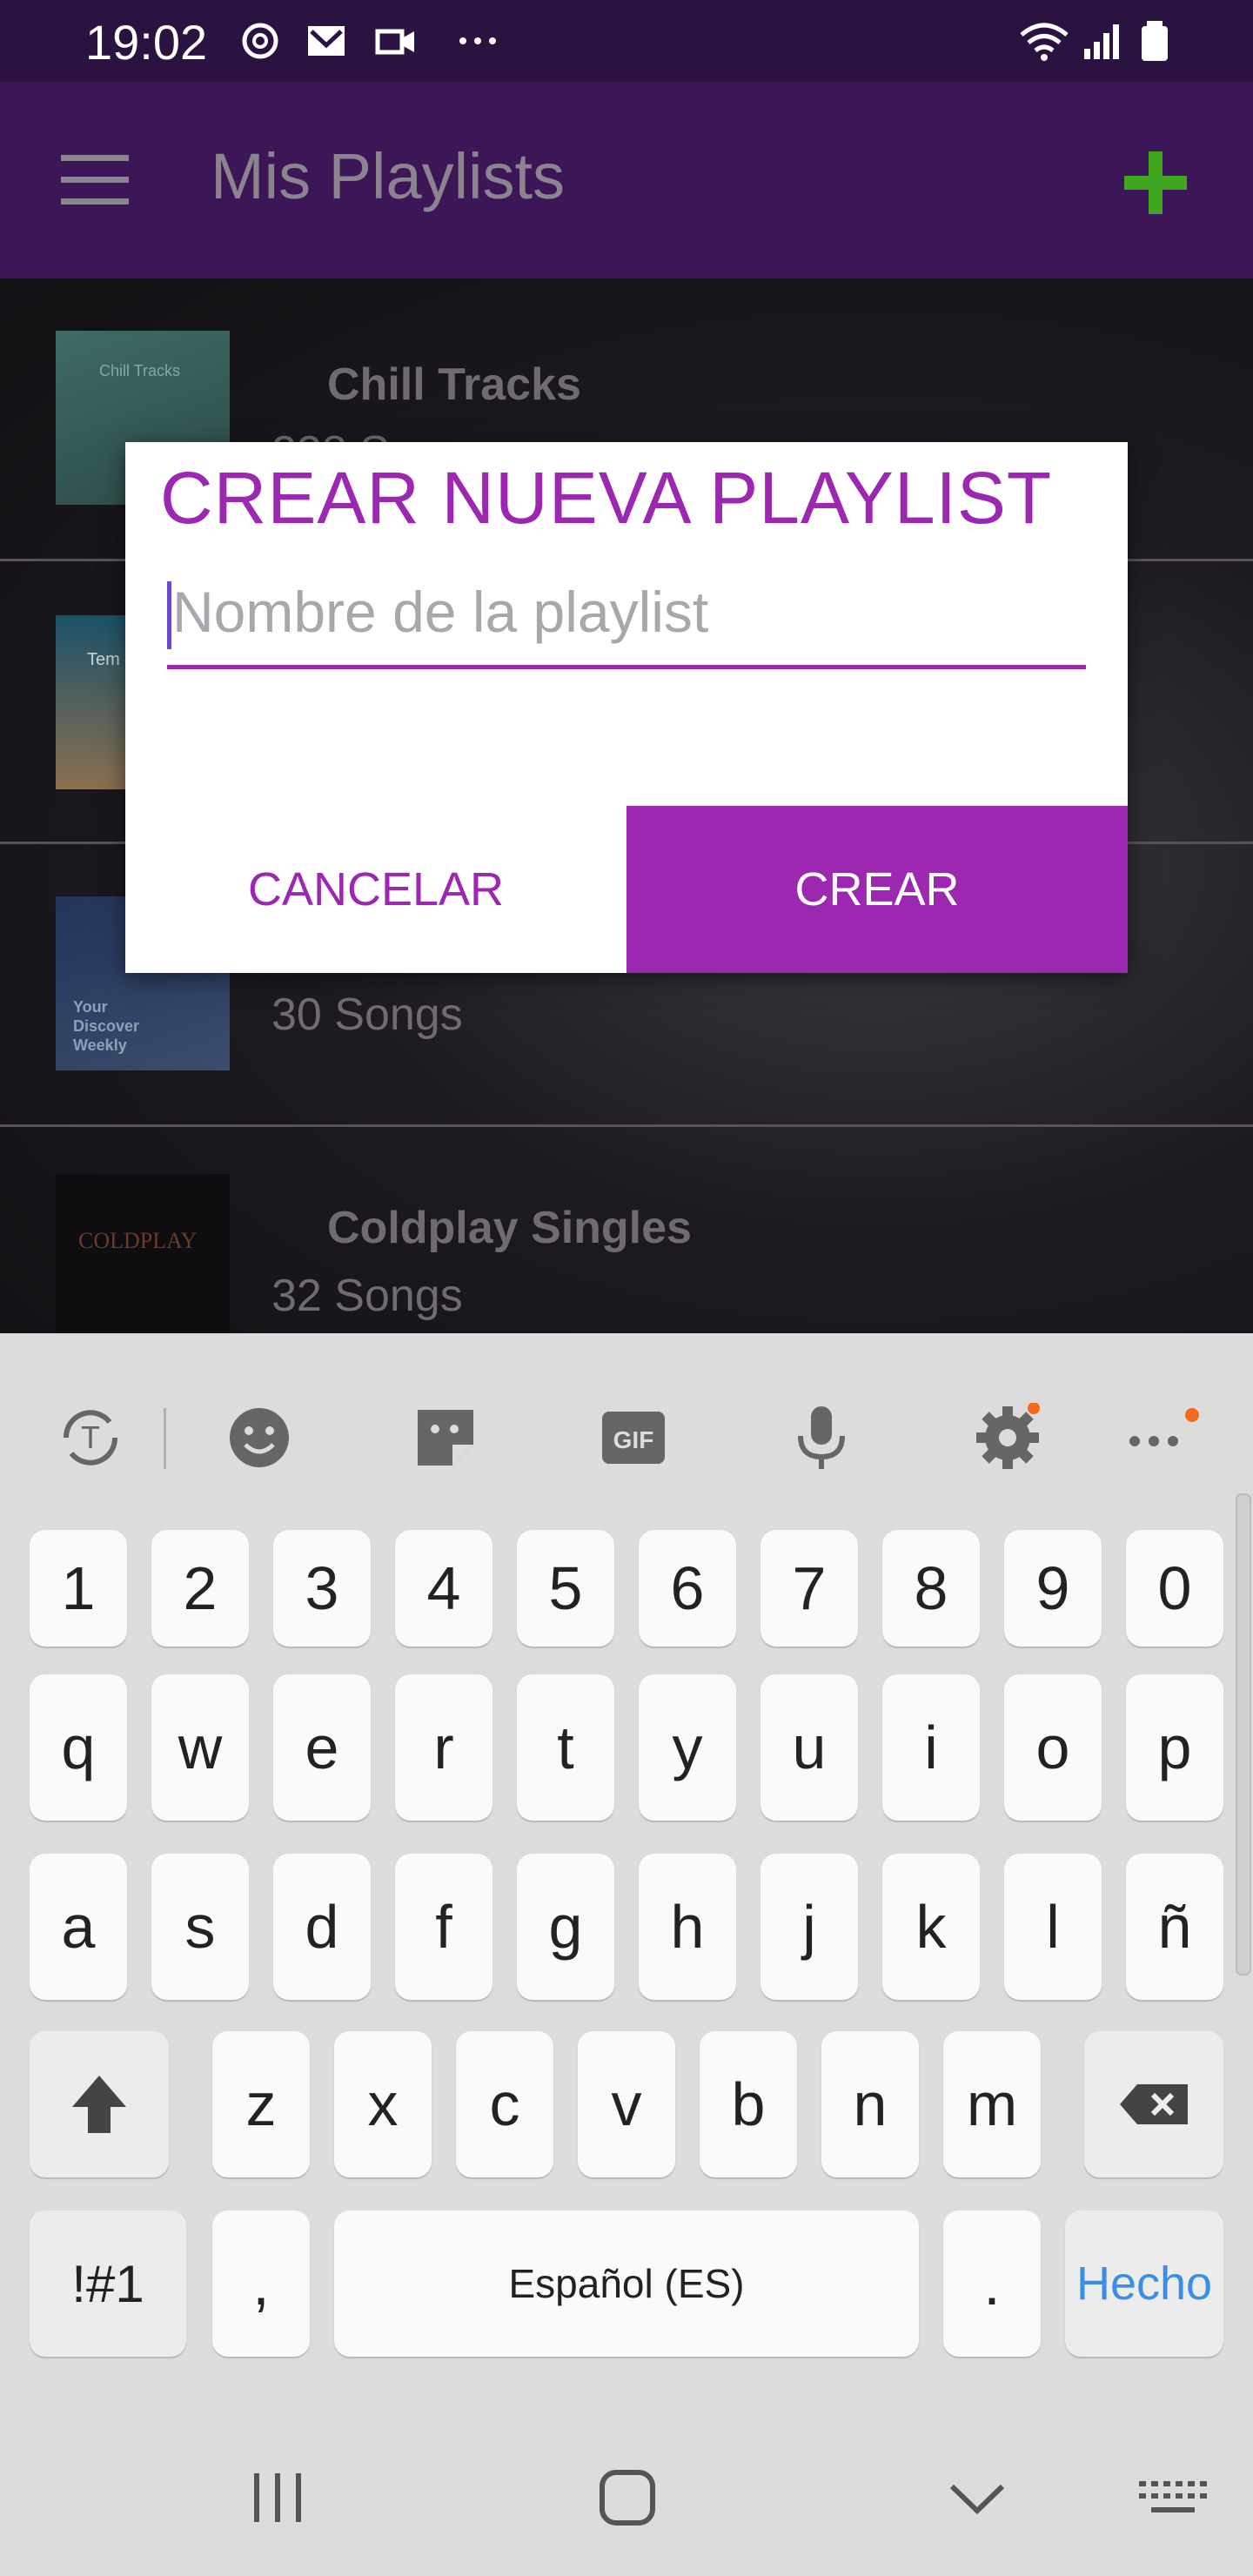 The image size is (1253, 2576). Describe the element at coordinates (992, 2104) in the screenshot. I see `key-m: m` at that location.